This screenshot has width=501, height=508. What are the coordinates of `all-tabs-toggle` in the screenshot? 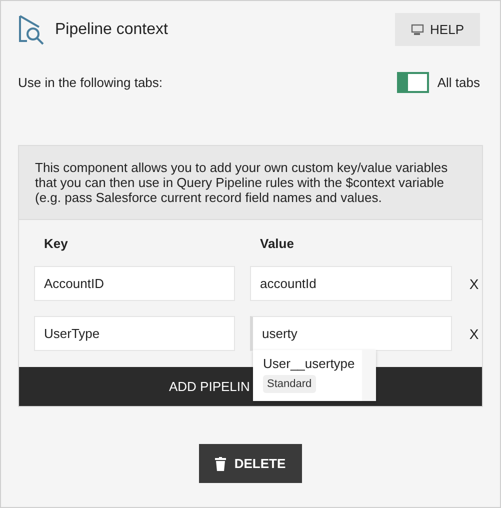 It's located at (413, 82).